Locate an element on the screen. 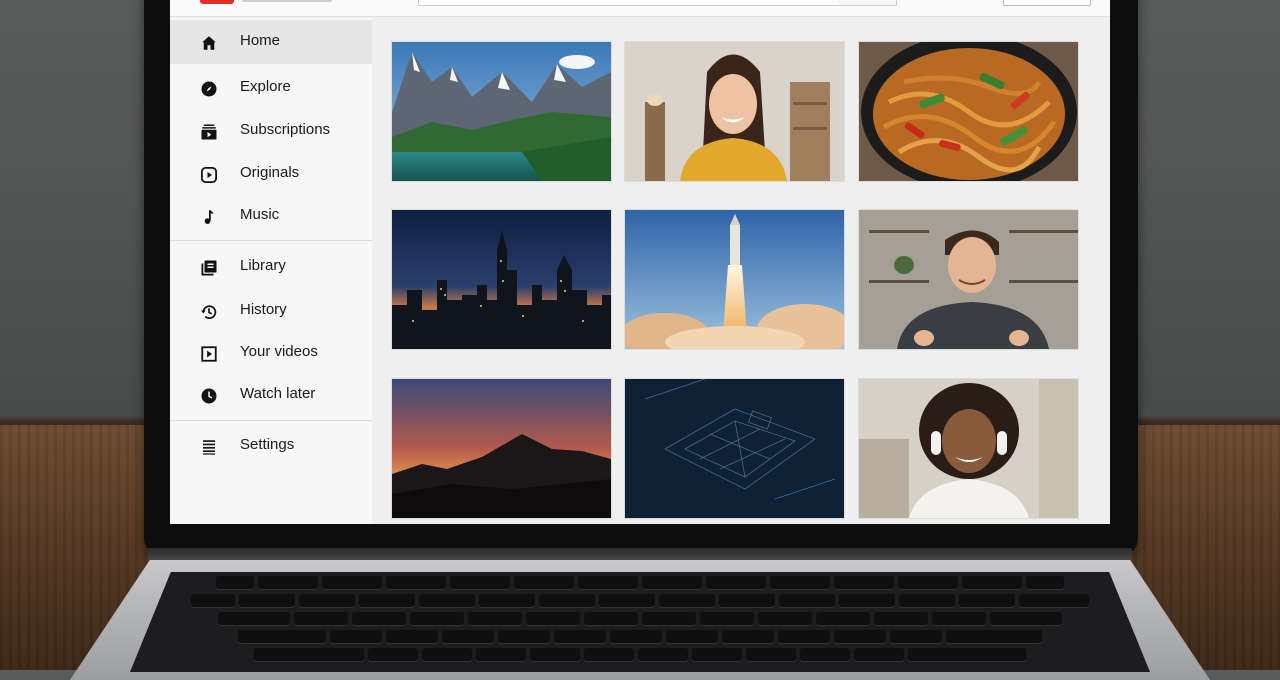 The width and height of the screenshot is (1280, 680). search-button is located at coordinates (867, 3).